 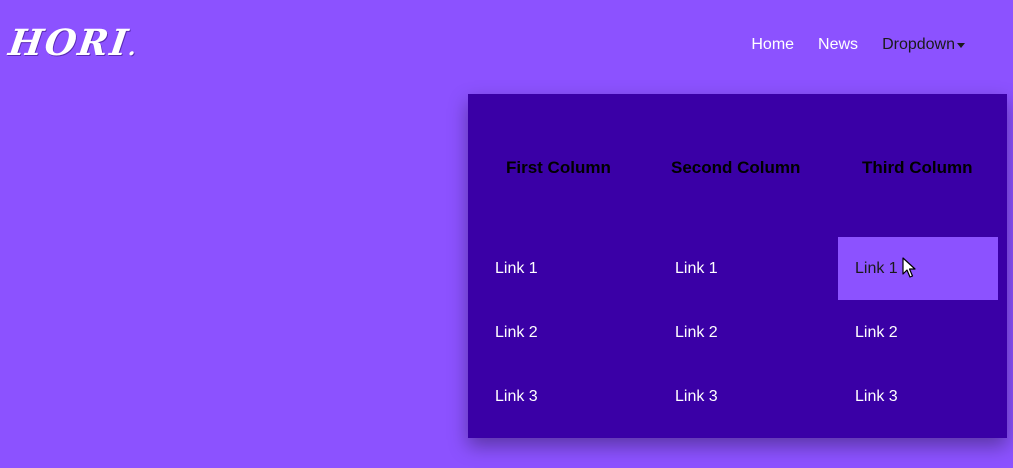 I want to click on logo: HORI., so click(x=74, y=43).